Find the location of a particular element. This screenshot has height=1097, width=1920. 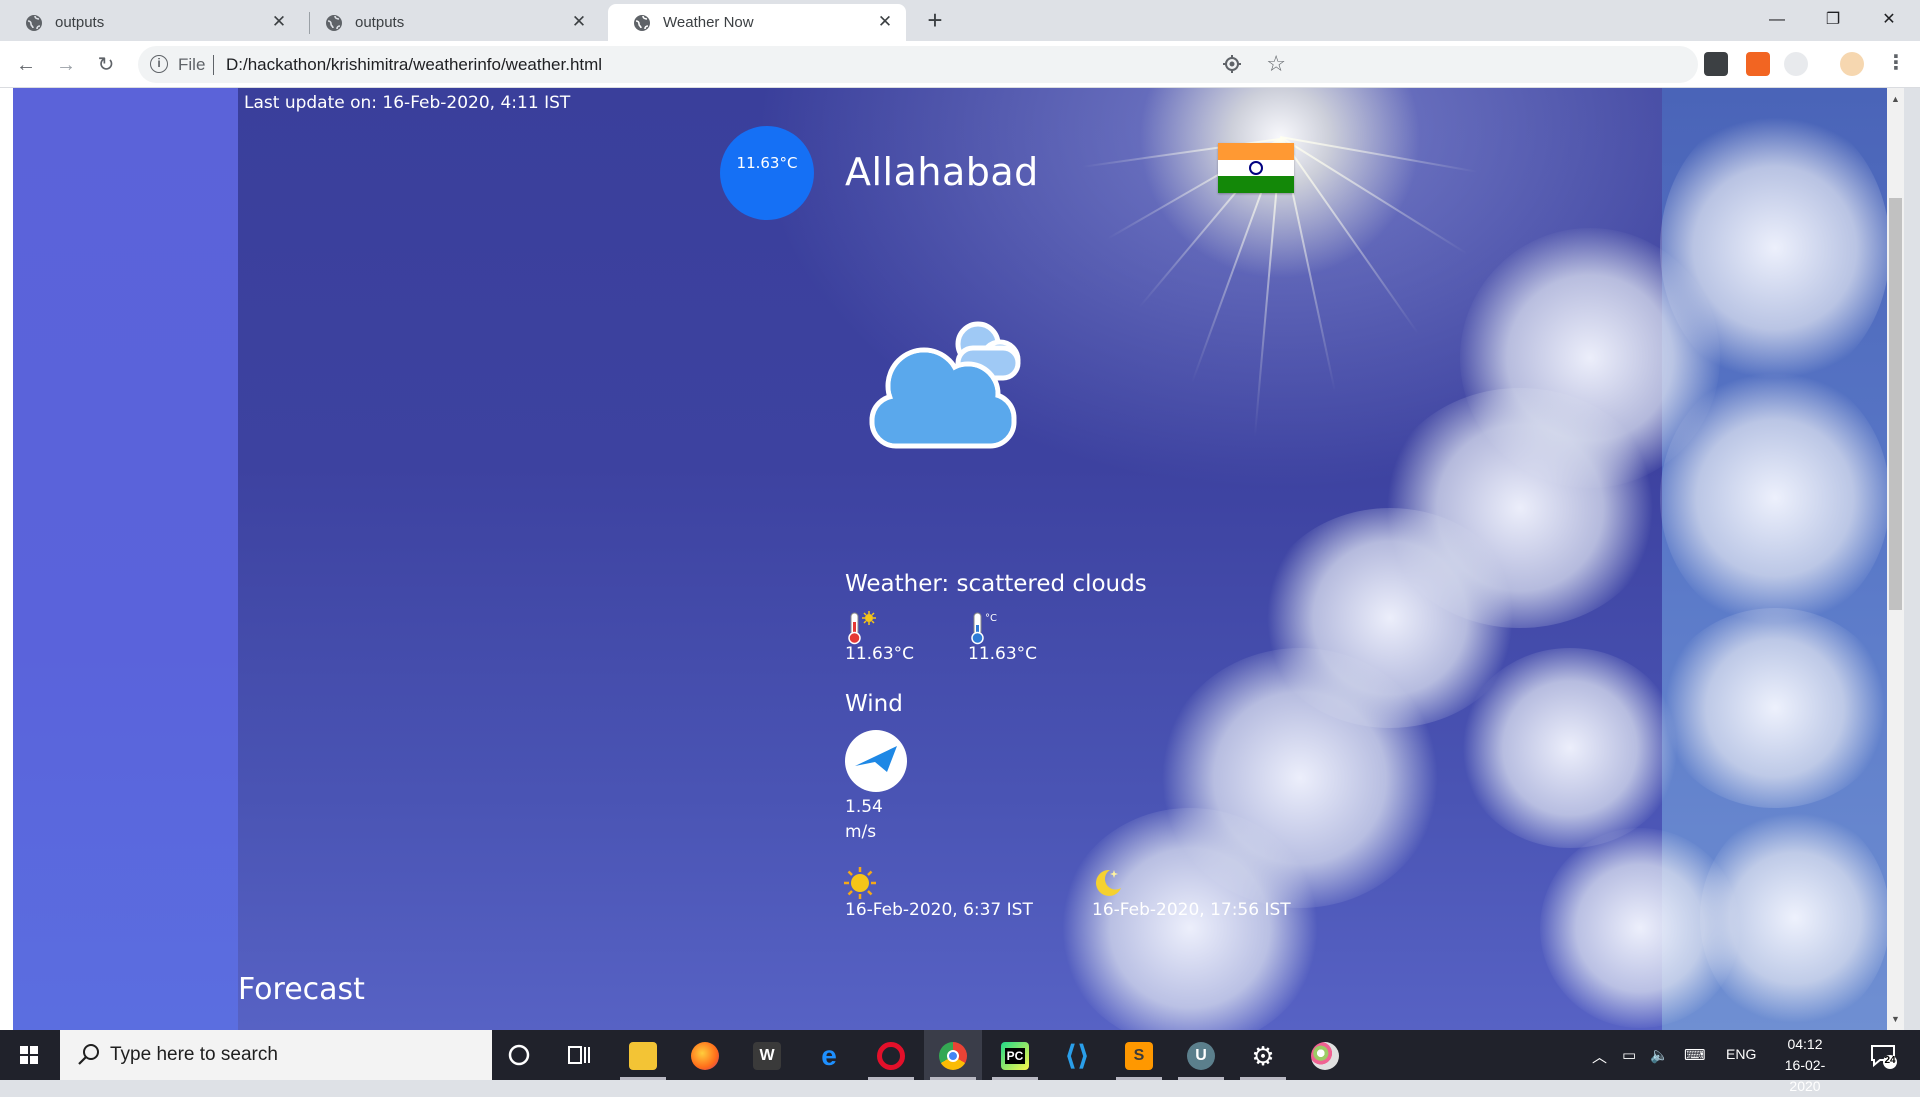

forecast-heading: Forecast is located at coordinates (301, 989).